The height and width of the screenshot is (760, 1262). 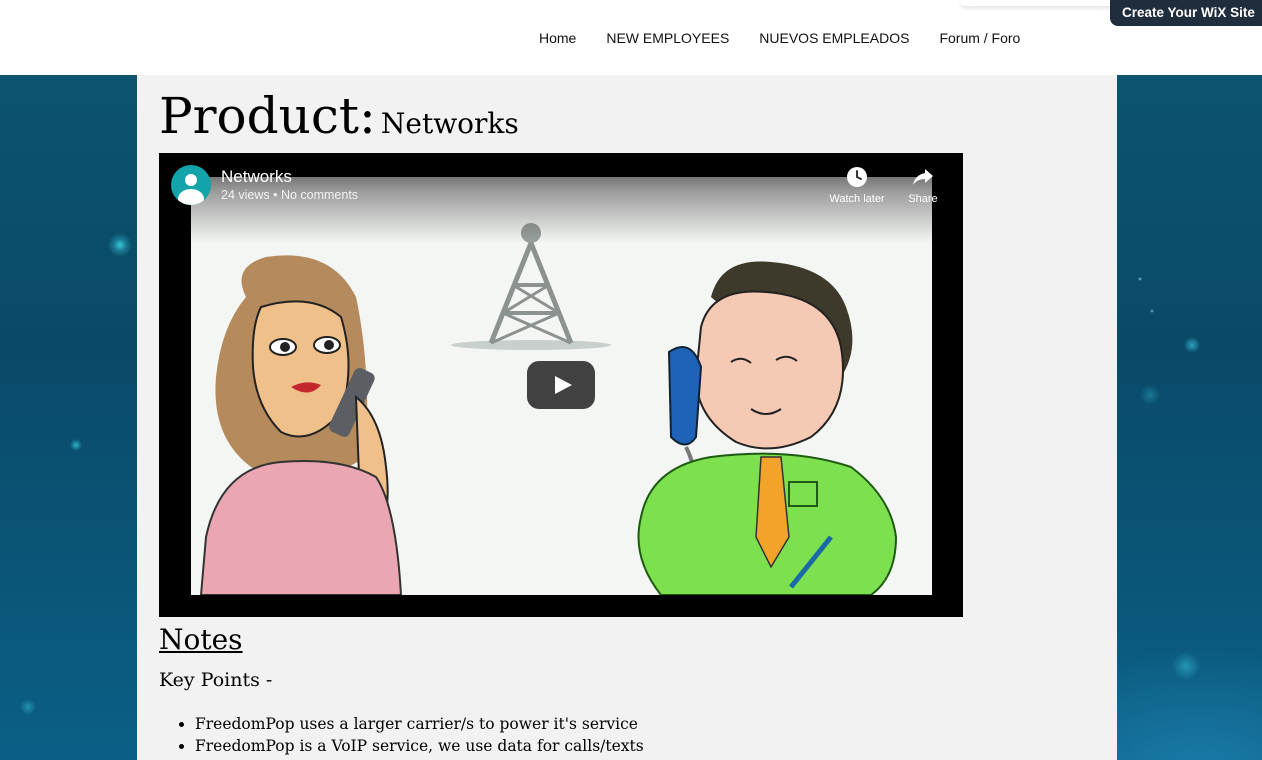 What do you see at coordinates (923, 177) in the screenshot?
I see `share-arrow-icon` at bounding box center [923, 177].